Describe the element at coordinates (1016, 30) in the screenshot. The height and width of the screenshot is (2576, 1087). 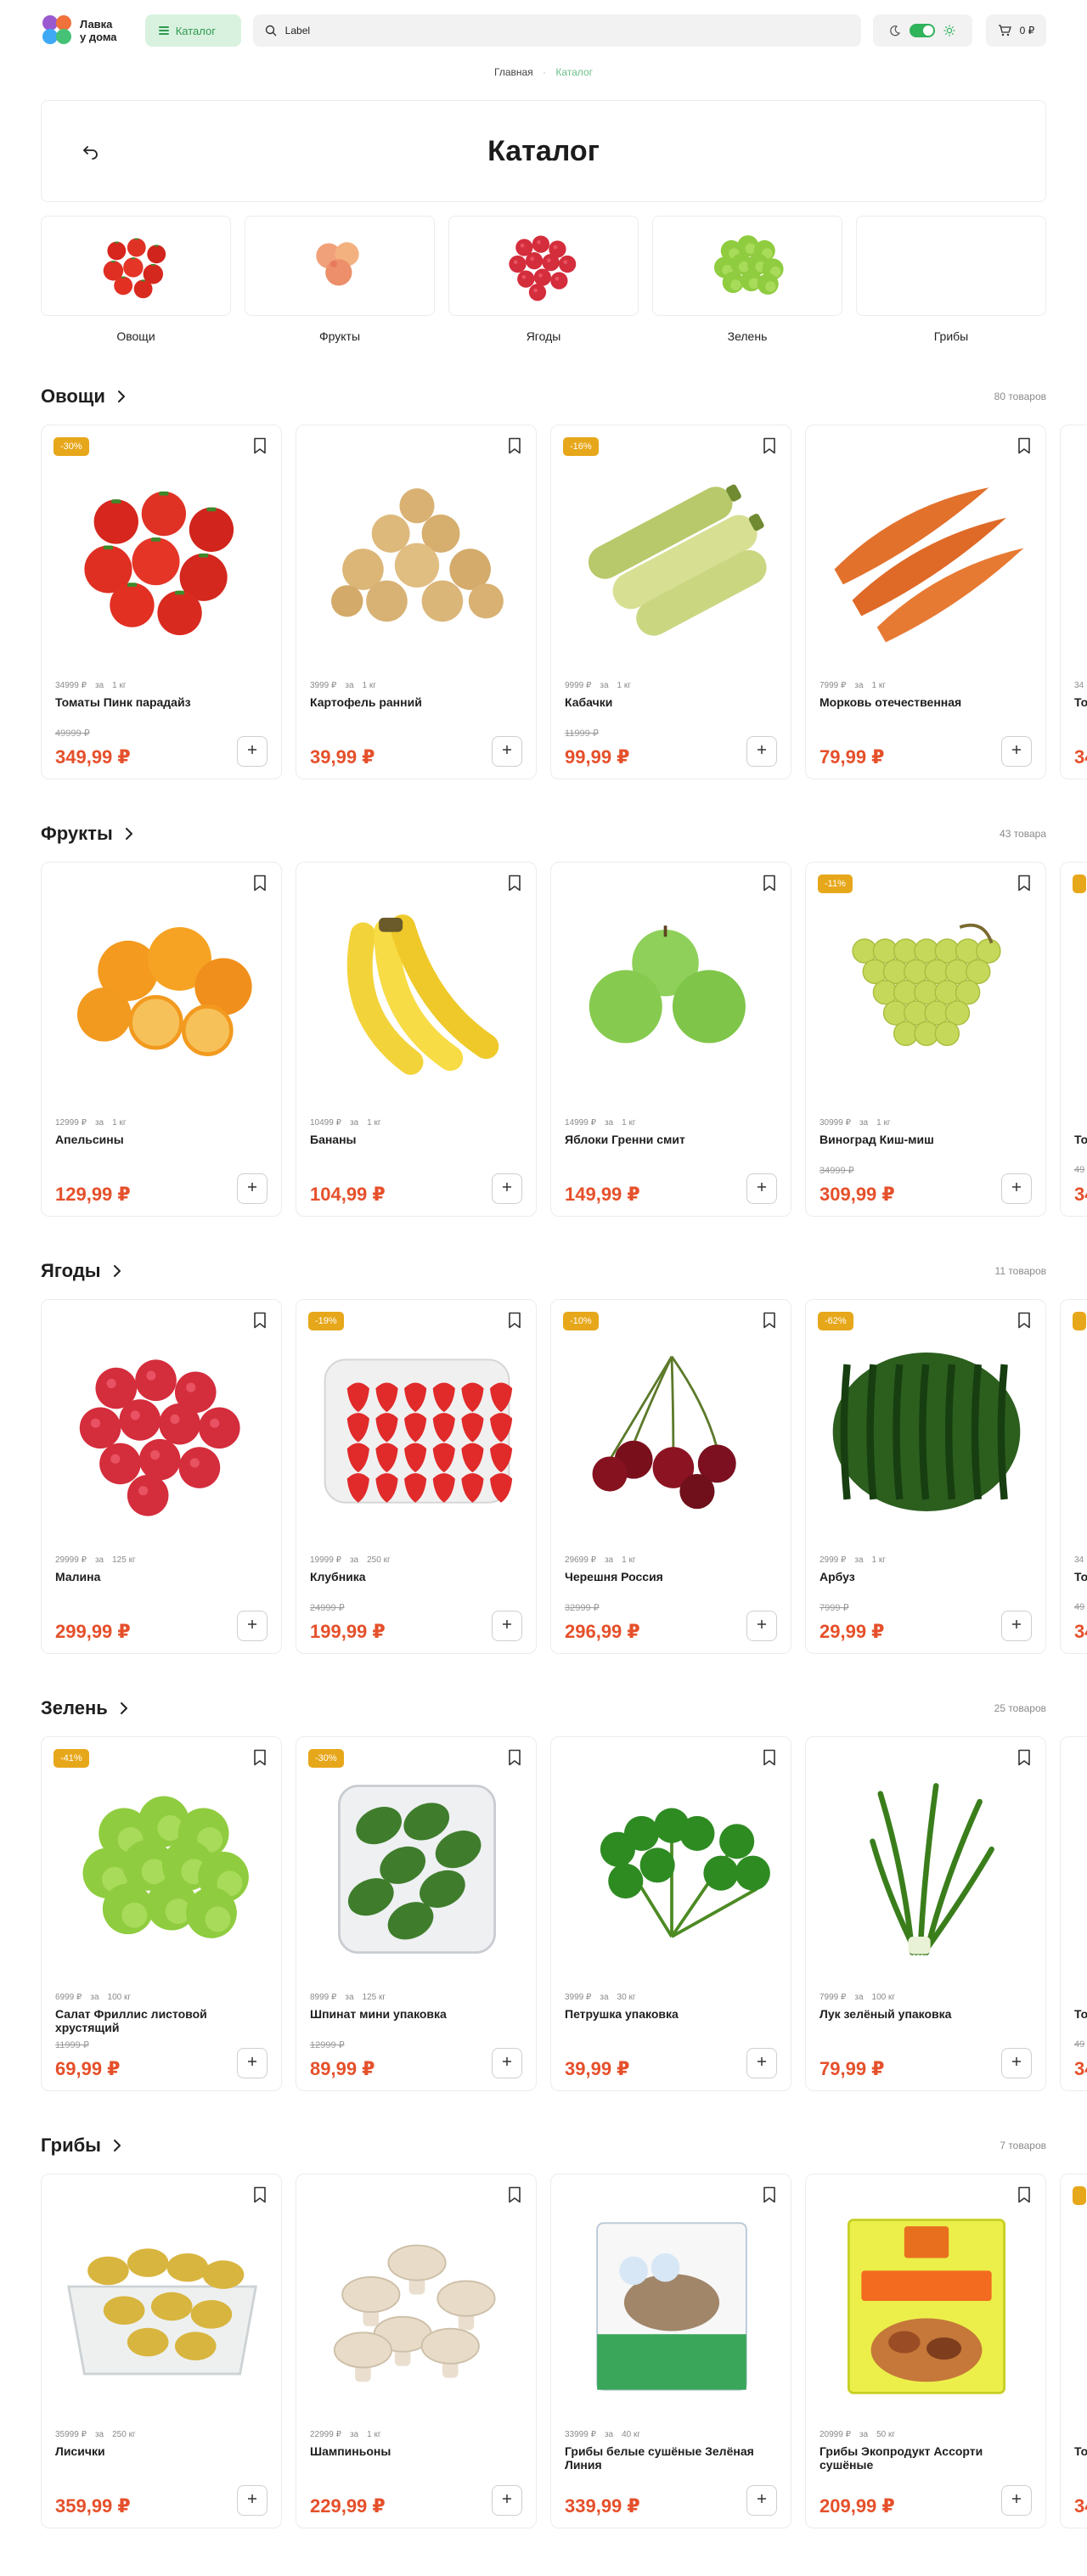
I see `cart-button: 0 ₽` at that location.